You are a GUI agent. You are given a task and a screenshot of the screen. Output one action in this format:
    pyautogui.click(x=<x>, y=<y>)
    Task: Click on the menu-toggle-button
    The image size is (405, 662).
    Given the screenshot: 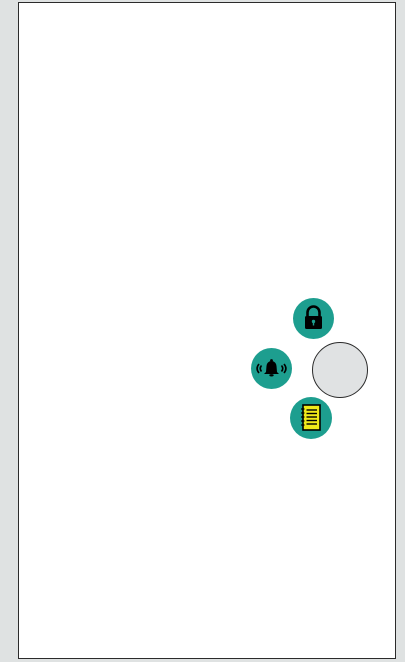 What is the action you would take?
    pyautogui.click(x=340, y=370)
    